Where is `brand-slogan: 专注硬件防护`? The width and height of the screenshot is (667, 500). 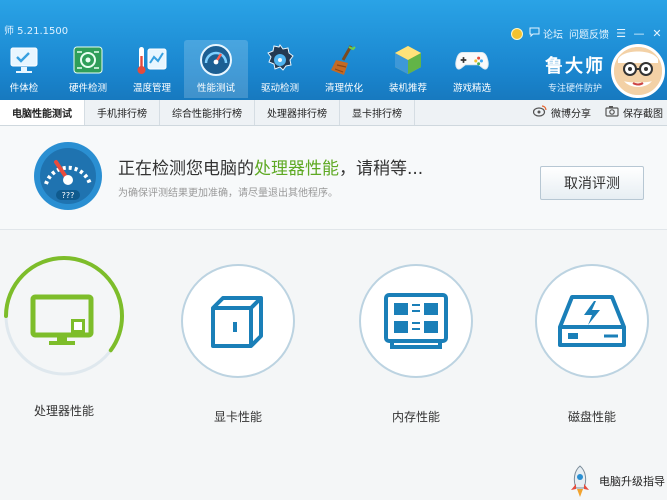
brand-slogan: 专注硬件防护 is located at coordinates (574, 89).